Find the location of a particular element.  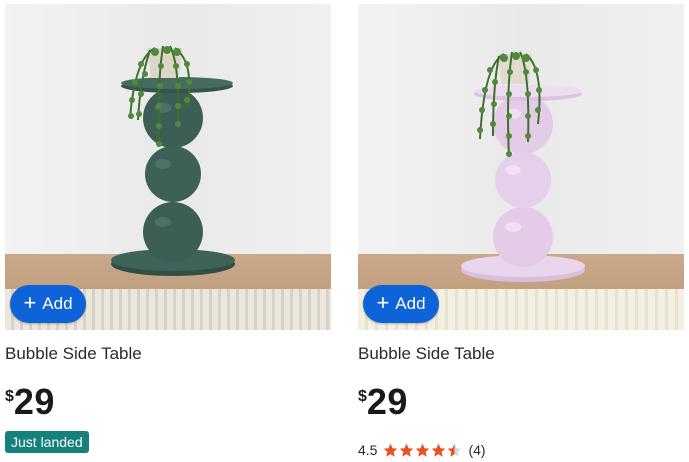

rating-count: (4) is located at coordinates (477, 450).